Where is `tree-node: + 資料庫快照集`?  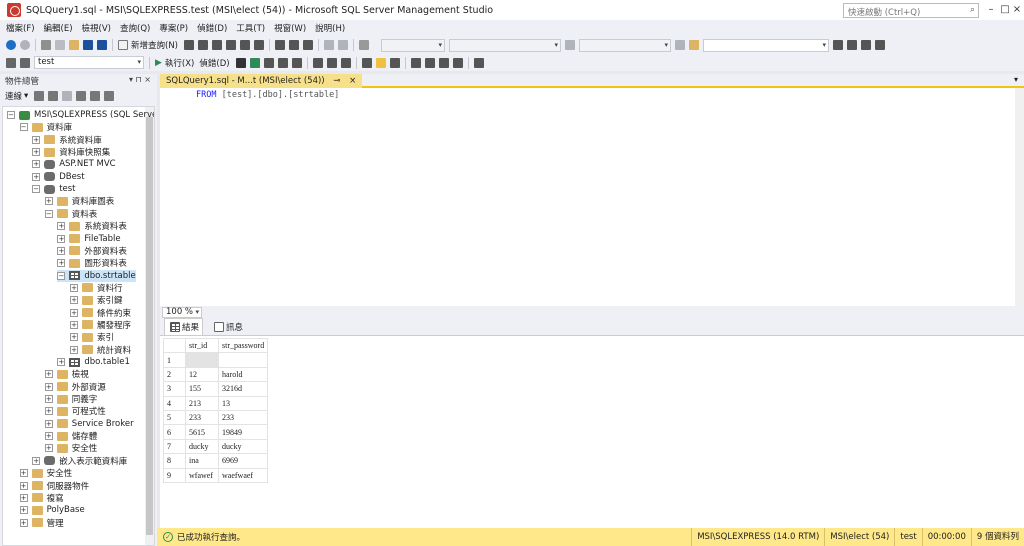 tree-node: + 資料庫快照集 is located at coordinates (71, 152).